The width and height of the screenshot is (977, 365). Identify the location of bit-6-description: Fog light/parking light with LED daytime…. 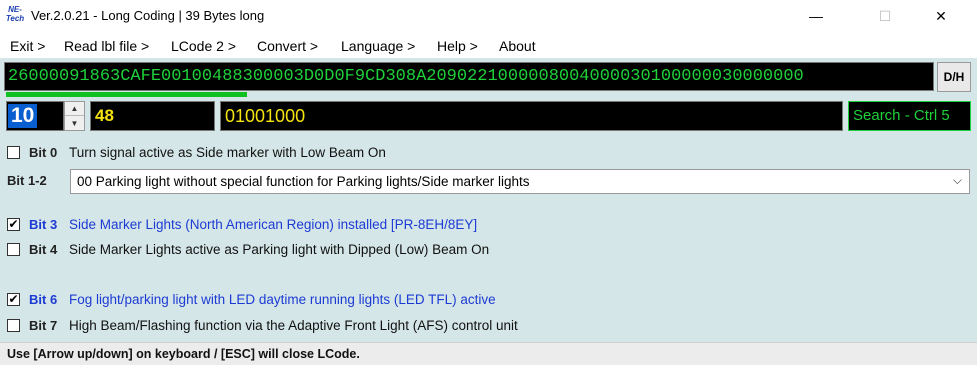
(282, 299).